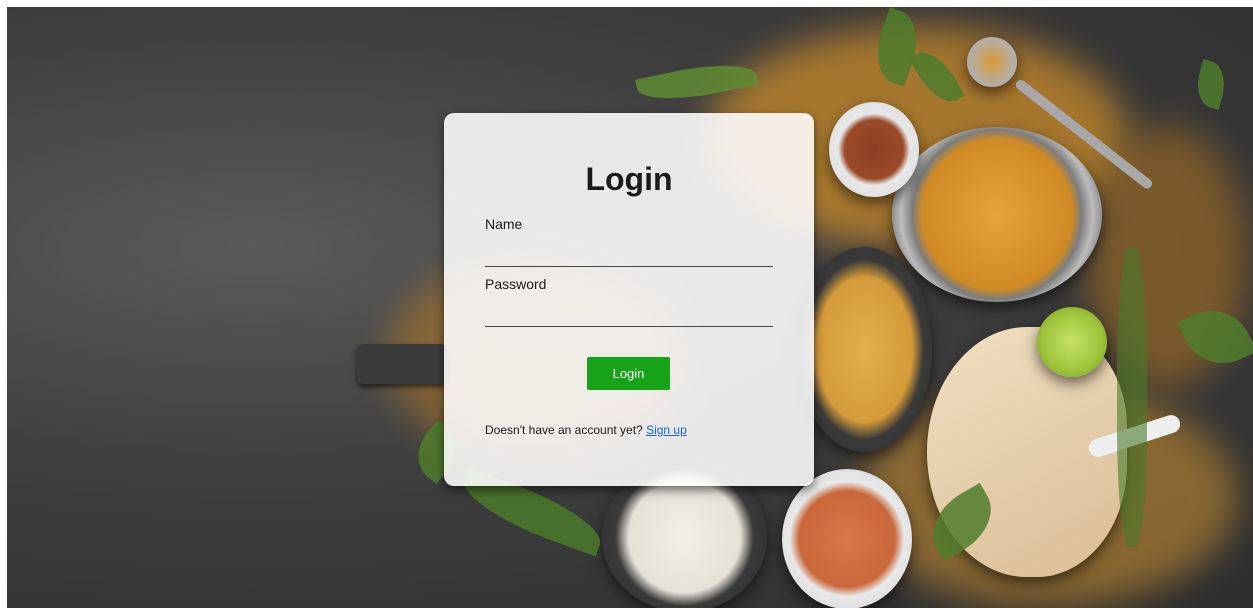 The image size is (1253, 608). Describe the element at coordinates (516, 284) in the screenshot. I see `password-label: Password` at that location.